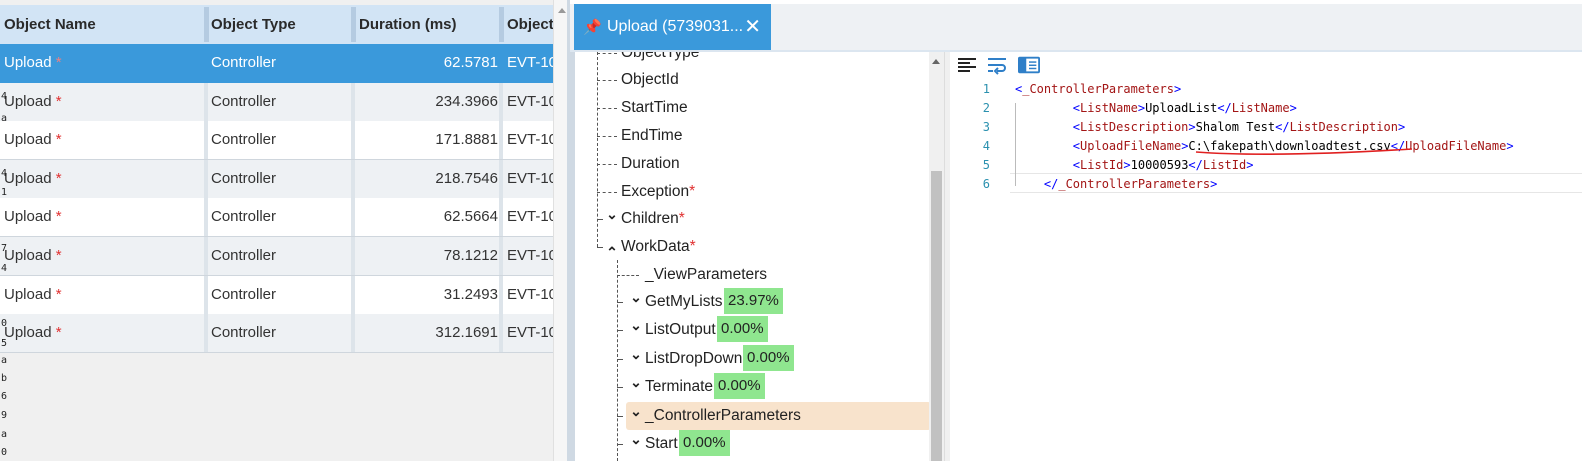 The image size is (1582, 461). I want to click on cell-duration-text: 218.7546, so click(466, 178).